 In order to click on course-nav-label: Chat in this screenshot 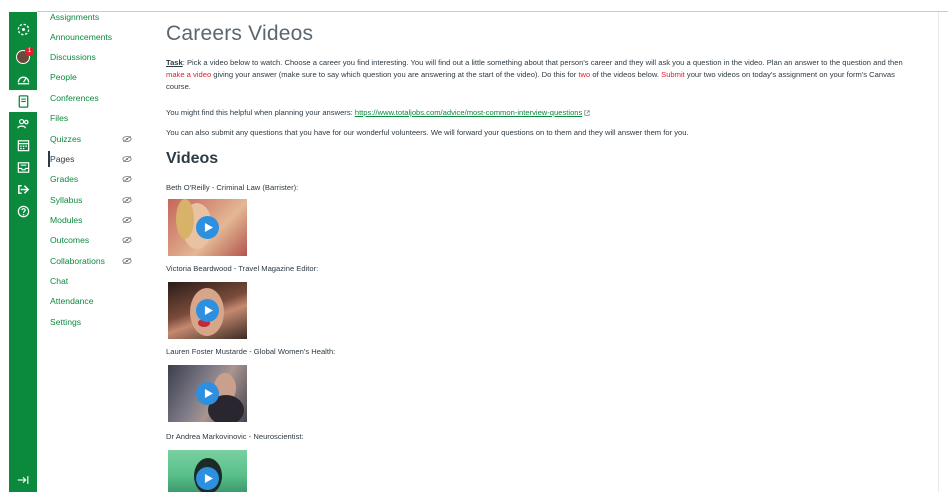, I will do `click(59, 281)`.